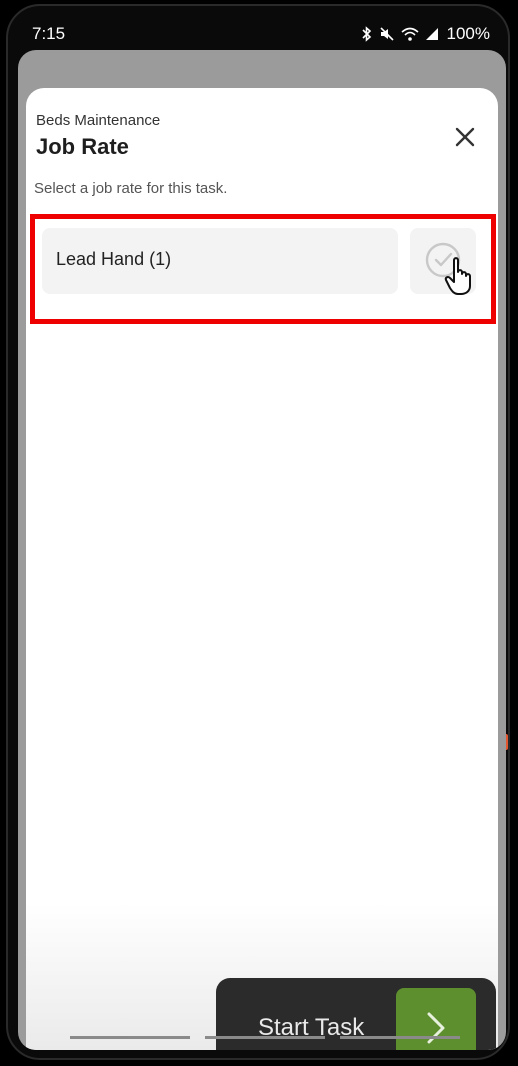 This screenshot has height=1066, width=518. What do you see at coordinates (130, 1037) in the screenshot?
I see `nav-line-left` at bounding box center [130, 1037].